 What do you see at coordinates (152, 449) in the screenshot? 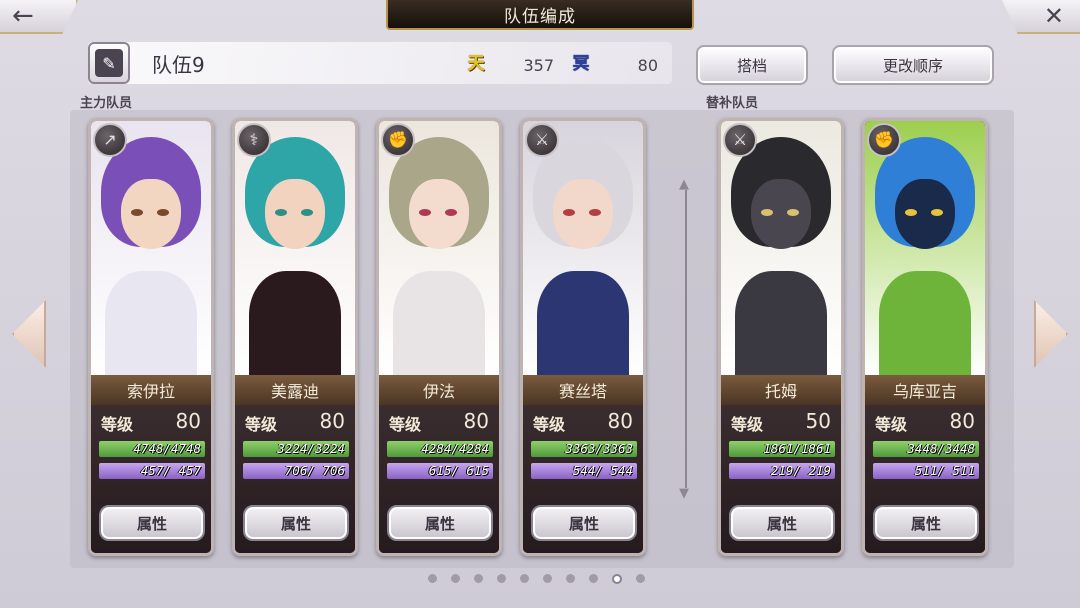
I see `hp-bar: 4748/4748` at bounding box center [152, 449].